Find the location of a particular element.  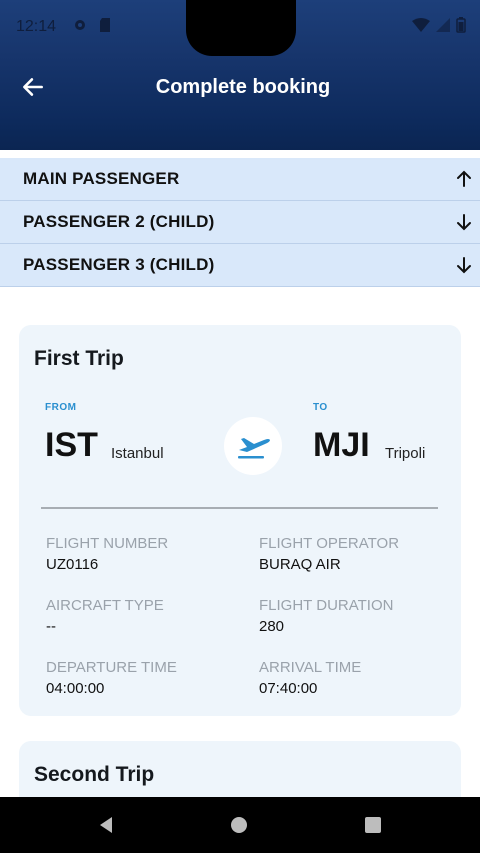

flight-duration-value: 280 is located at coordinates (272, 626).